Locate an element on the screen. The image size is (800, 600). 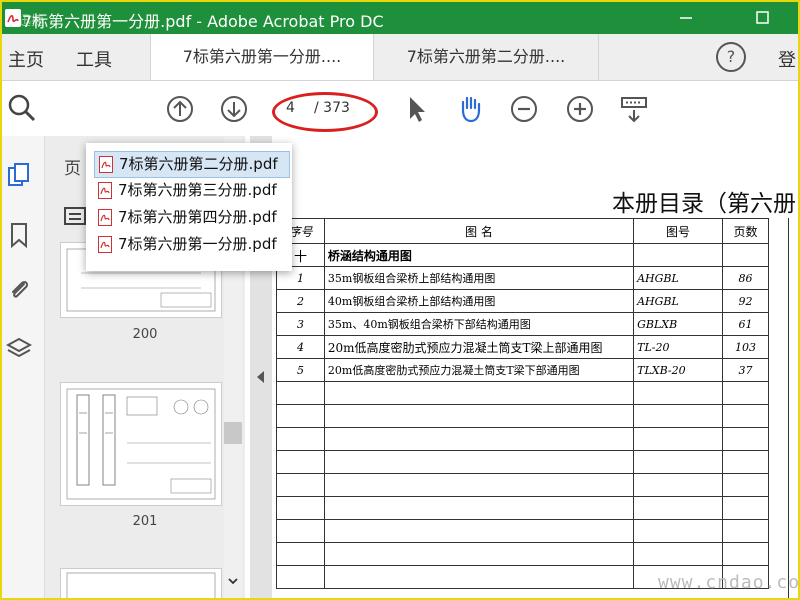
title-bar: 7标第六册第一分册.pdf - Adobe Acrobat Pro DC 迅捷 is located at coordinates (400, 18).